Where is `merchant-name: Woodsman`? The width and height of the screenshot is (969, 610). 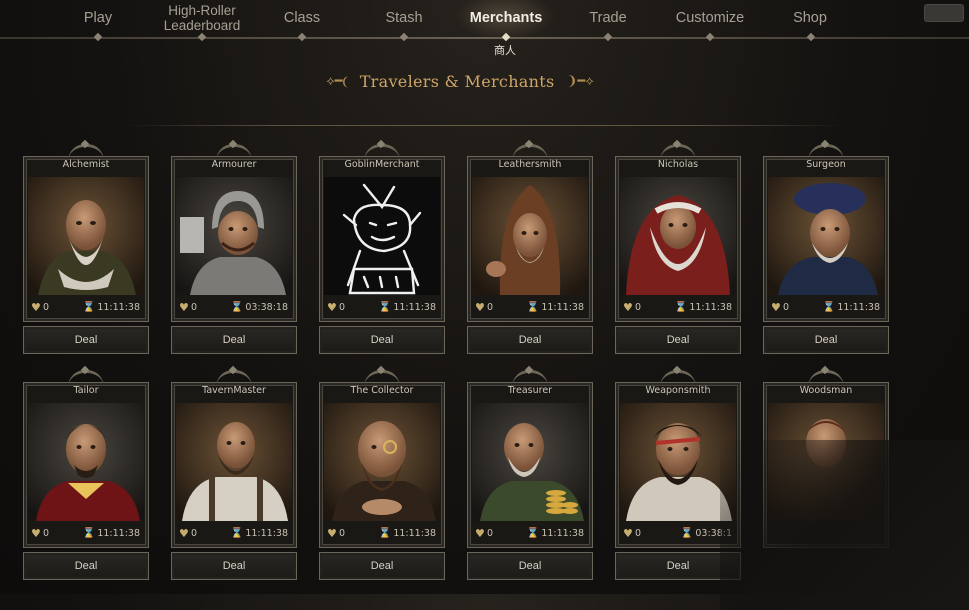 merchant-name: Woodsman is located at coordinates (826, 390).